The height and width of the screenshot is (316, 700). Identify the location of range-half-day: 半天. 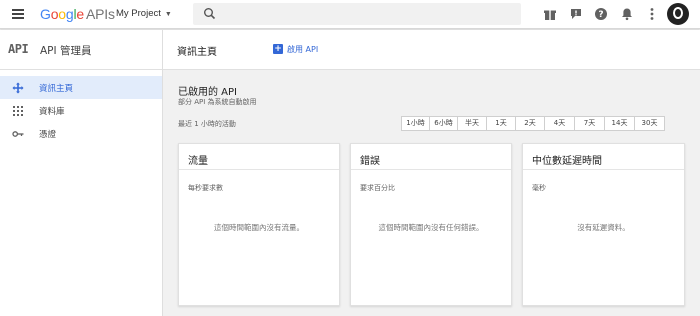
(472, 123).